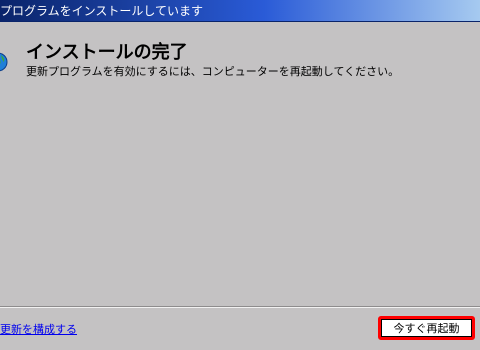 The width and height of the screenshot is (480, 350). Describe the element at coordinates (213, 71) in the screenshot. I see `restart-instruction-text: 更新プログラムを有効にするには、コンピューターを再起動してください。` at that location.